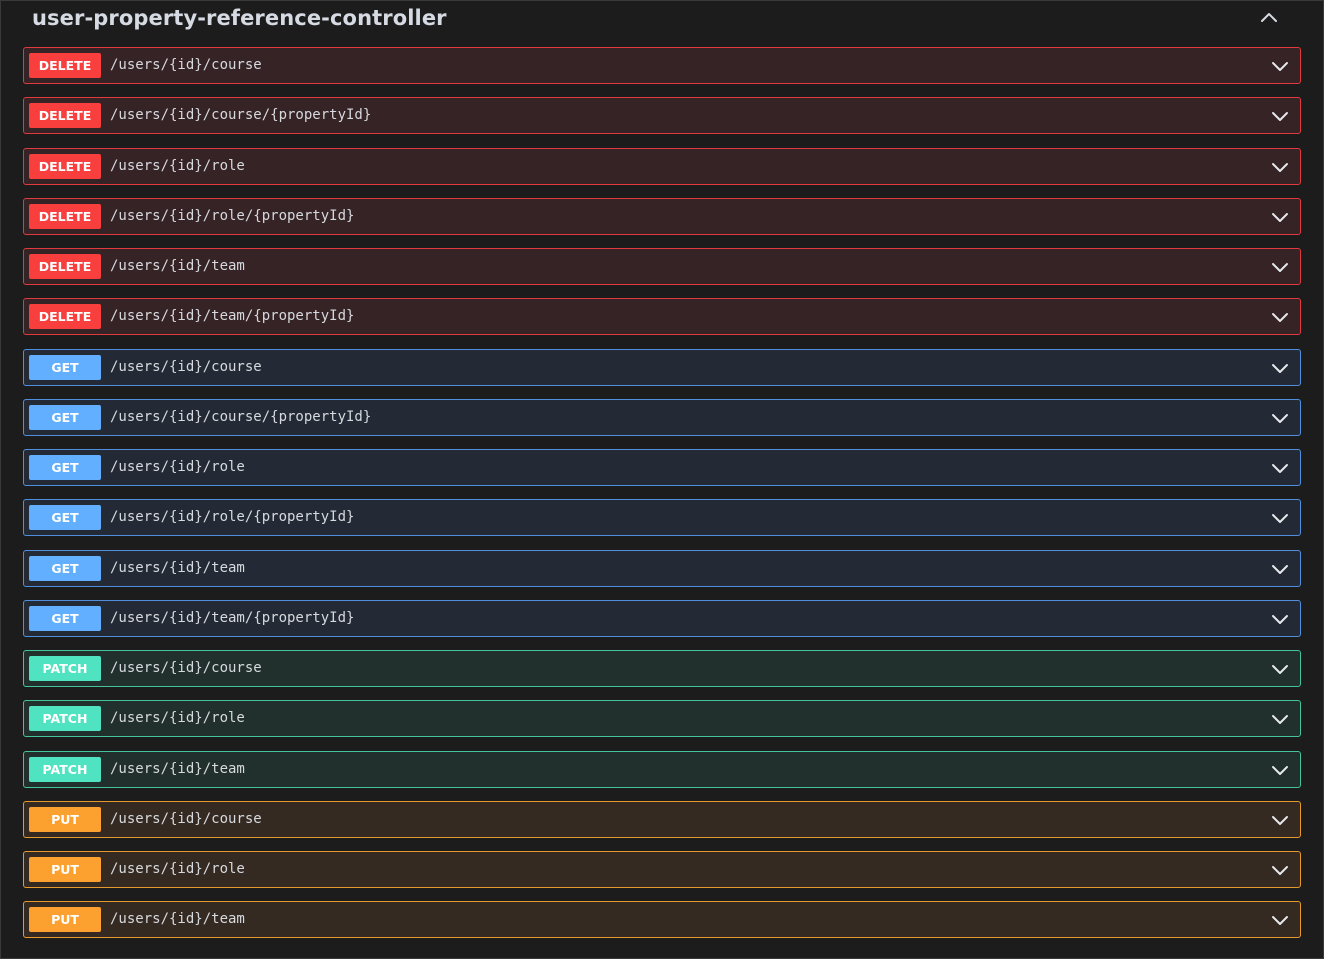 The image size is (1324, 959). I want to click on operation-row-get: GET/users/{id}/course, so click(662, 367).